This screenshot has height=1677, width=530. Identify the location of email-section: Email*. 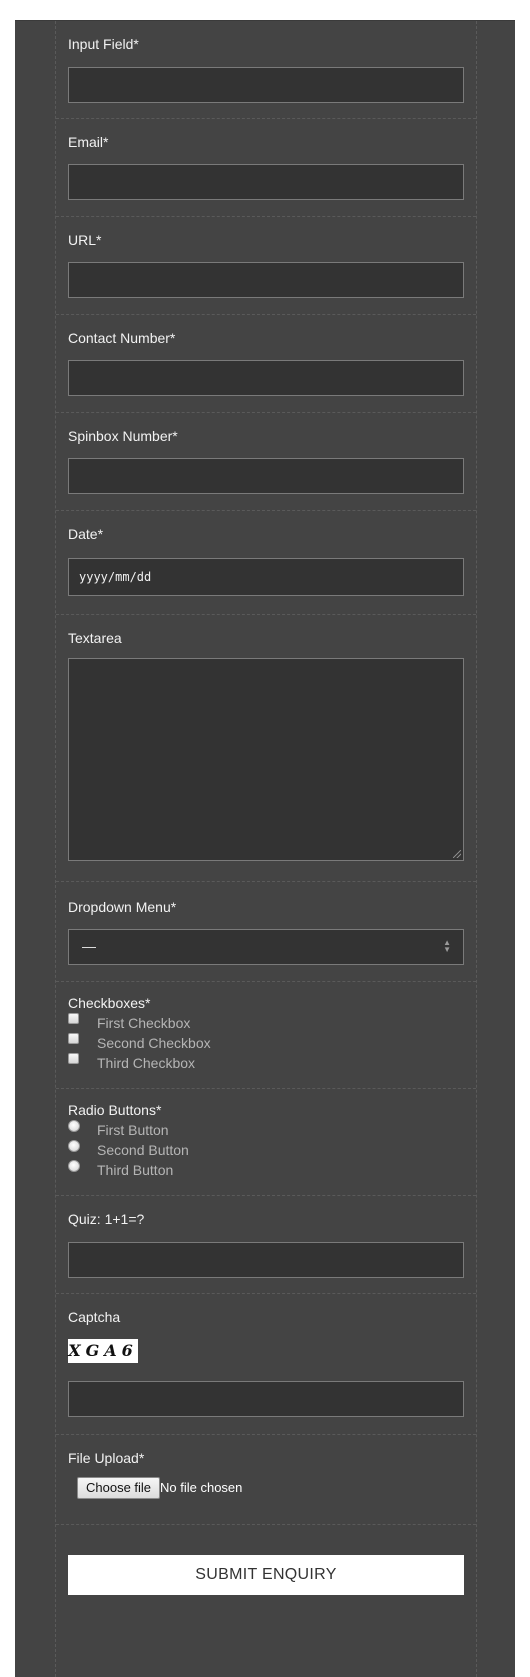
(266, 168).